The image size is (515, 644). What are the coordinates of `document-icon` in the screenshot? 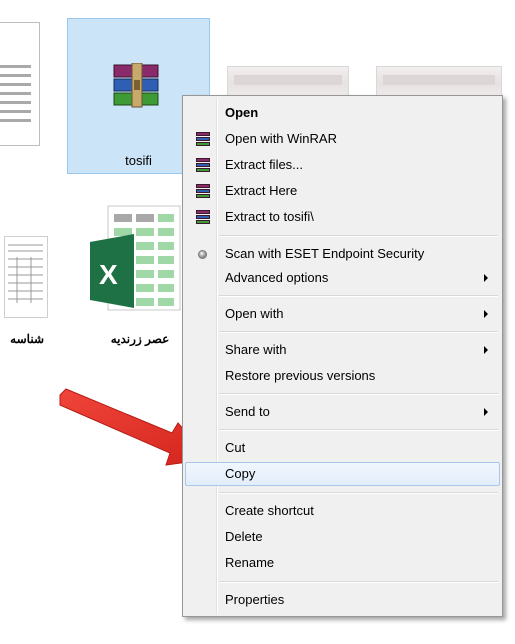 It's located at (20, 84).